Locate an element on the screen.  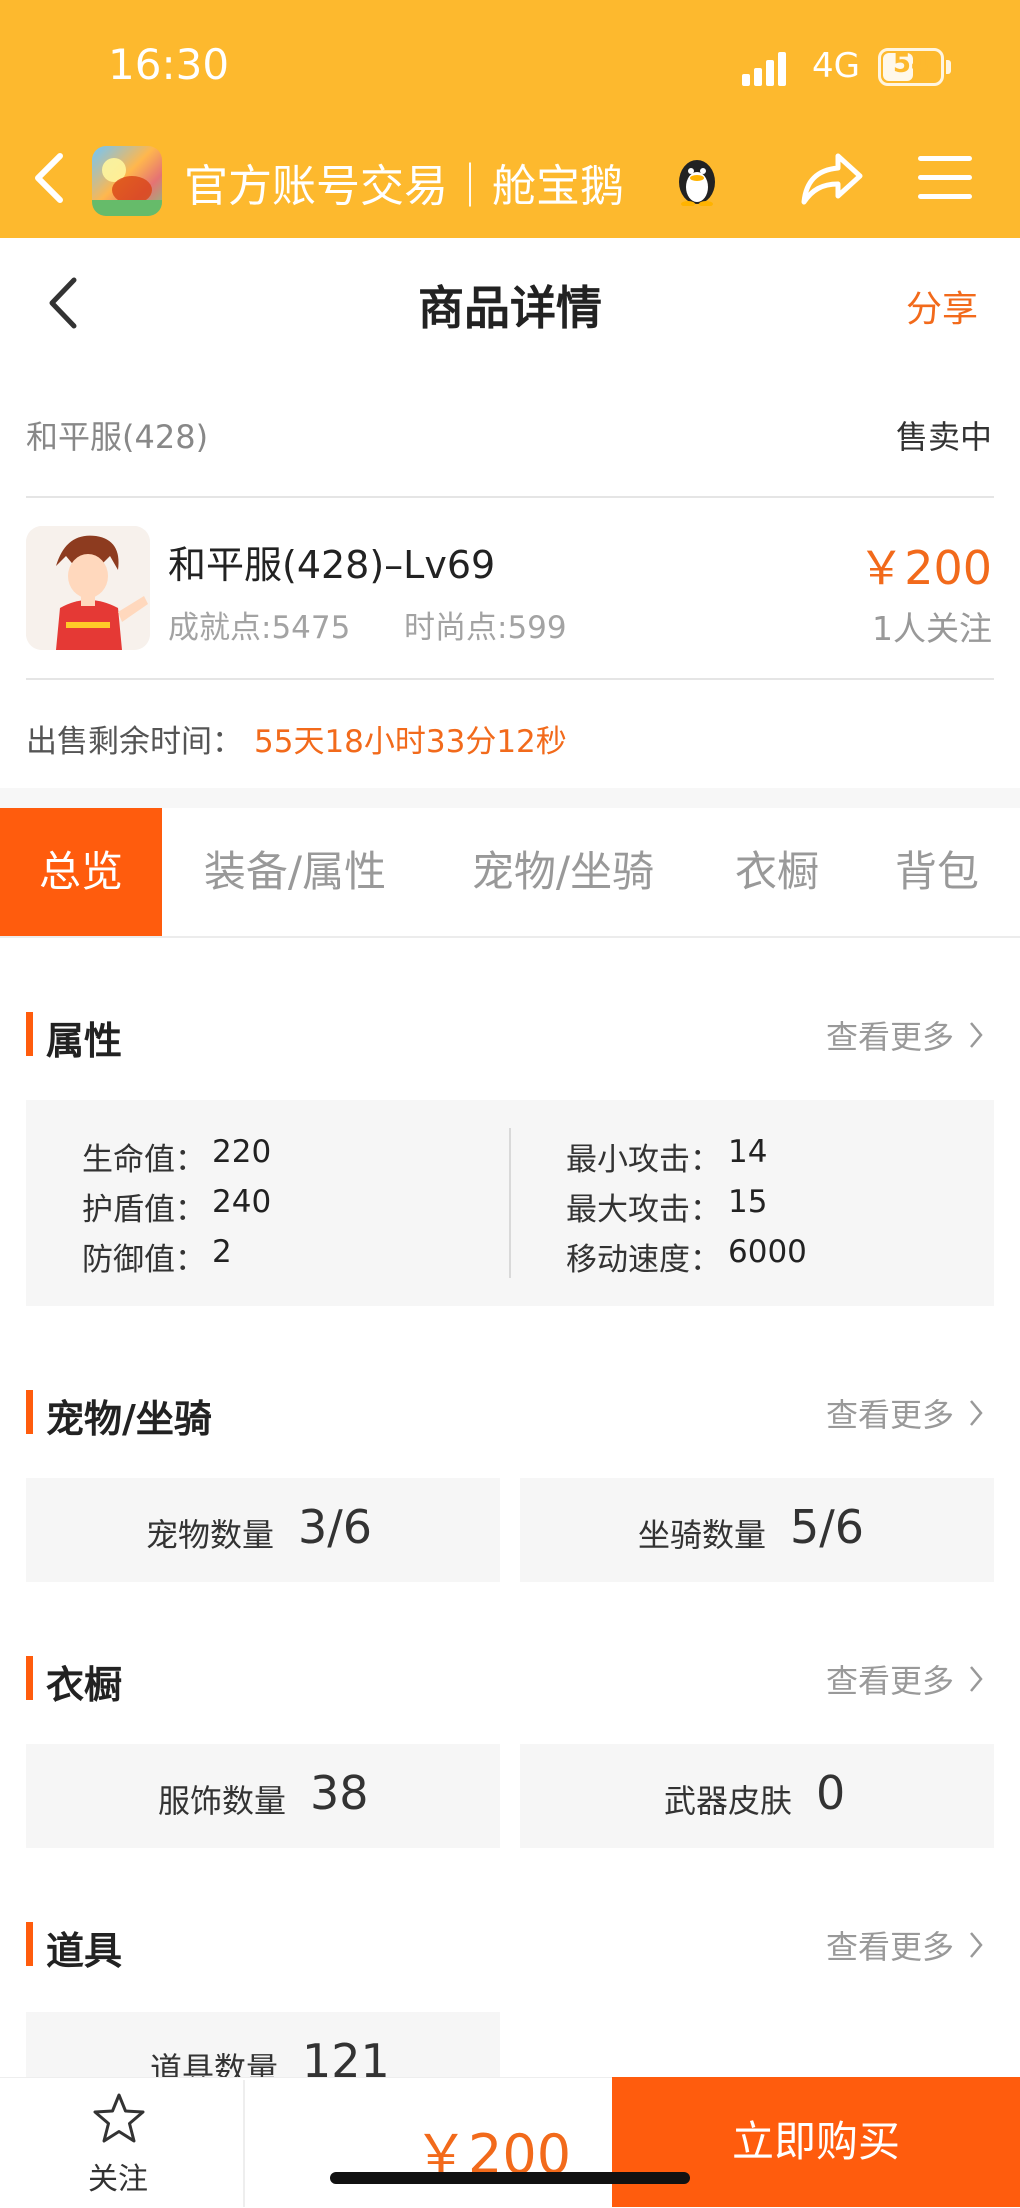
battery-nub is located at coordinates (948, 67).